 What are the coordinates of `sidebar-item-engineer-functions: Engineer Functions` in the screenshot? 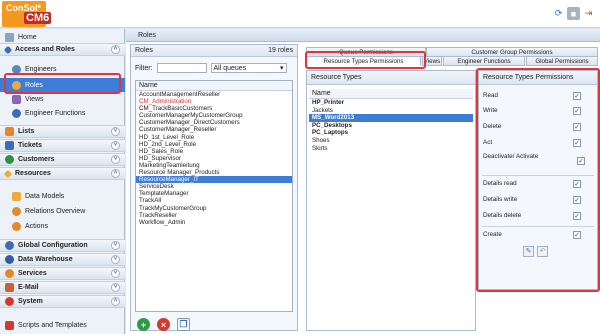 It's located at (62, 113).